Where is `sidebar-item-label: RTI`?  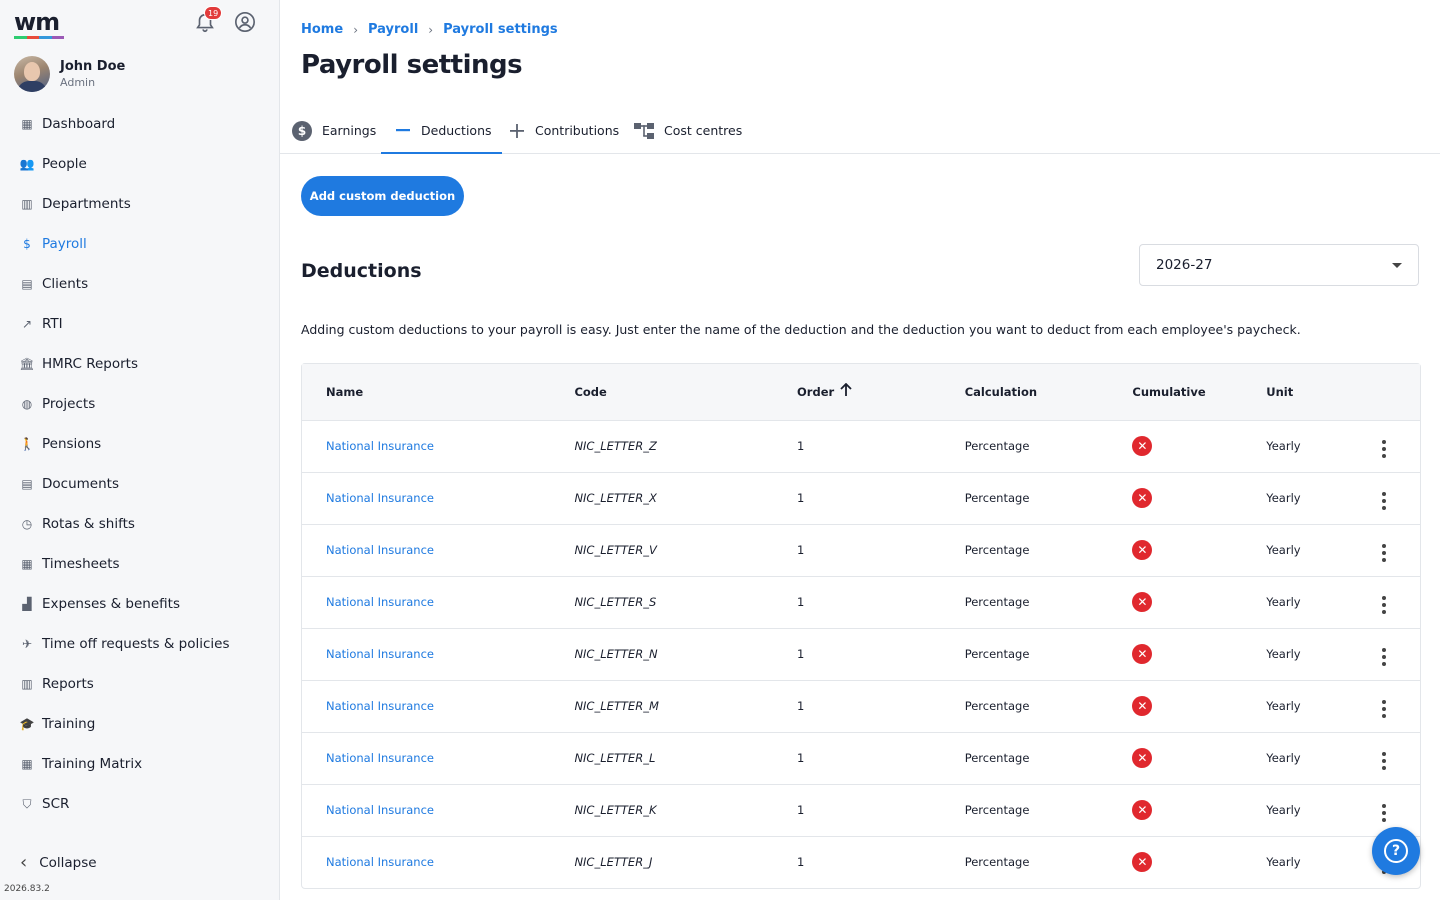 sidebar-item-label: RTI is located at coordinates (52, 324).